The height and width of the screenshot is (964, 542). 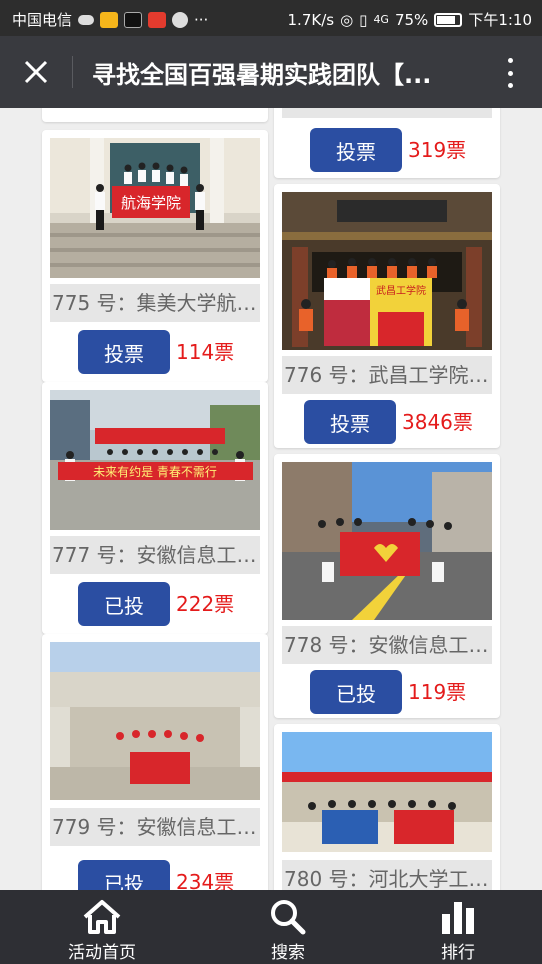 What do you see at coordinates (387, 113) in the screenshot?
I see `caption-strip` at bounding box center [387, 113].